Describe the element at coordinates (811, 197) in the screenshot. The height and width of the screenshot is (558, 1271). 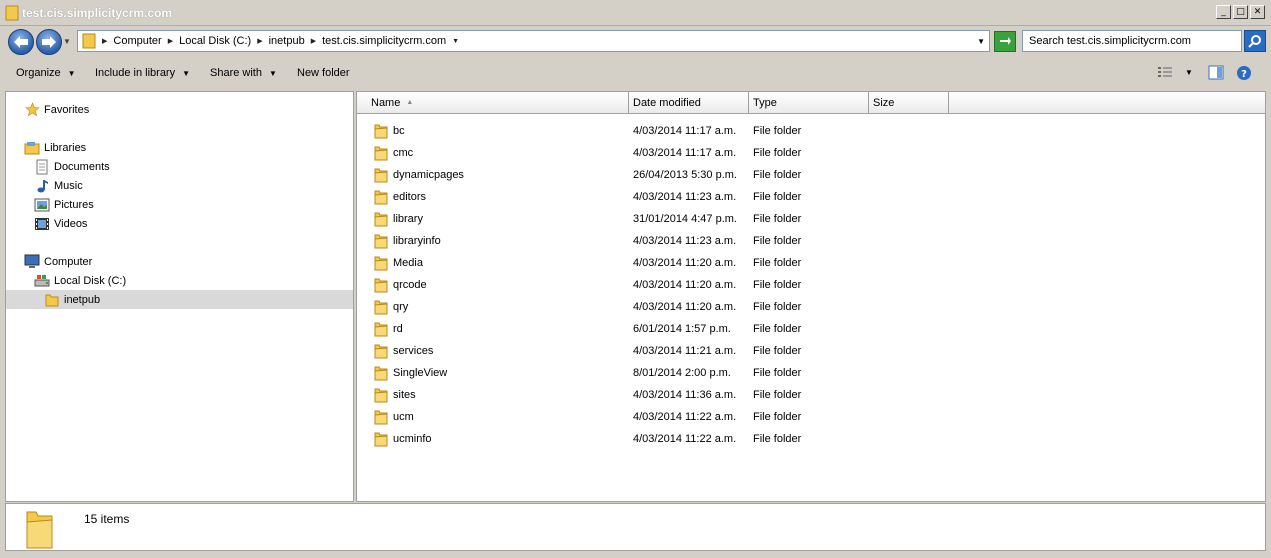
I see `table-row: editors 4/03/2014 11:23 a.m. File folder` at that location.